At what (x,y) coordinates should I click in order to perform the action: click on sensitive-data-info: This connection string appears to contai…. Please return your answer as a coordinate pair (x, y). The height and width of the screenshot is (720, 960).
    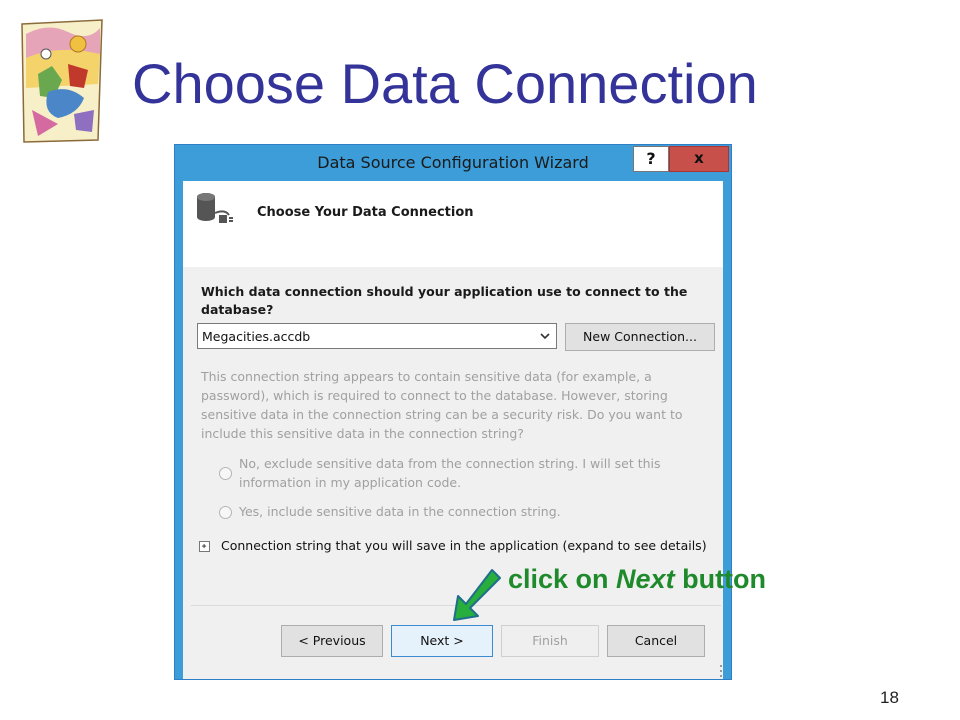
    Looking at the image, I should click on (442, 405).